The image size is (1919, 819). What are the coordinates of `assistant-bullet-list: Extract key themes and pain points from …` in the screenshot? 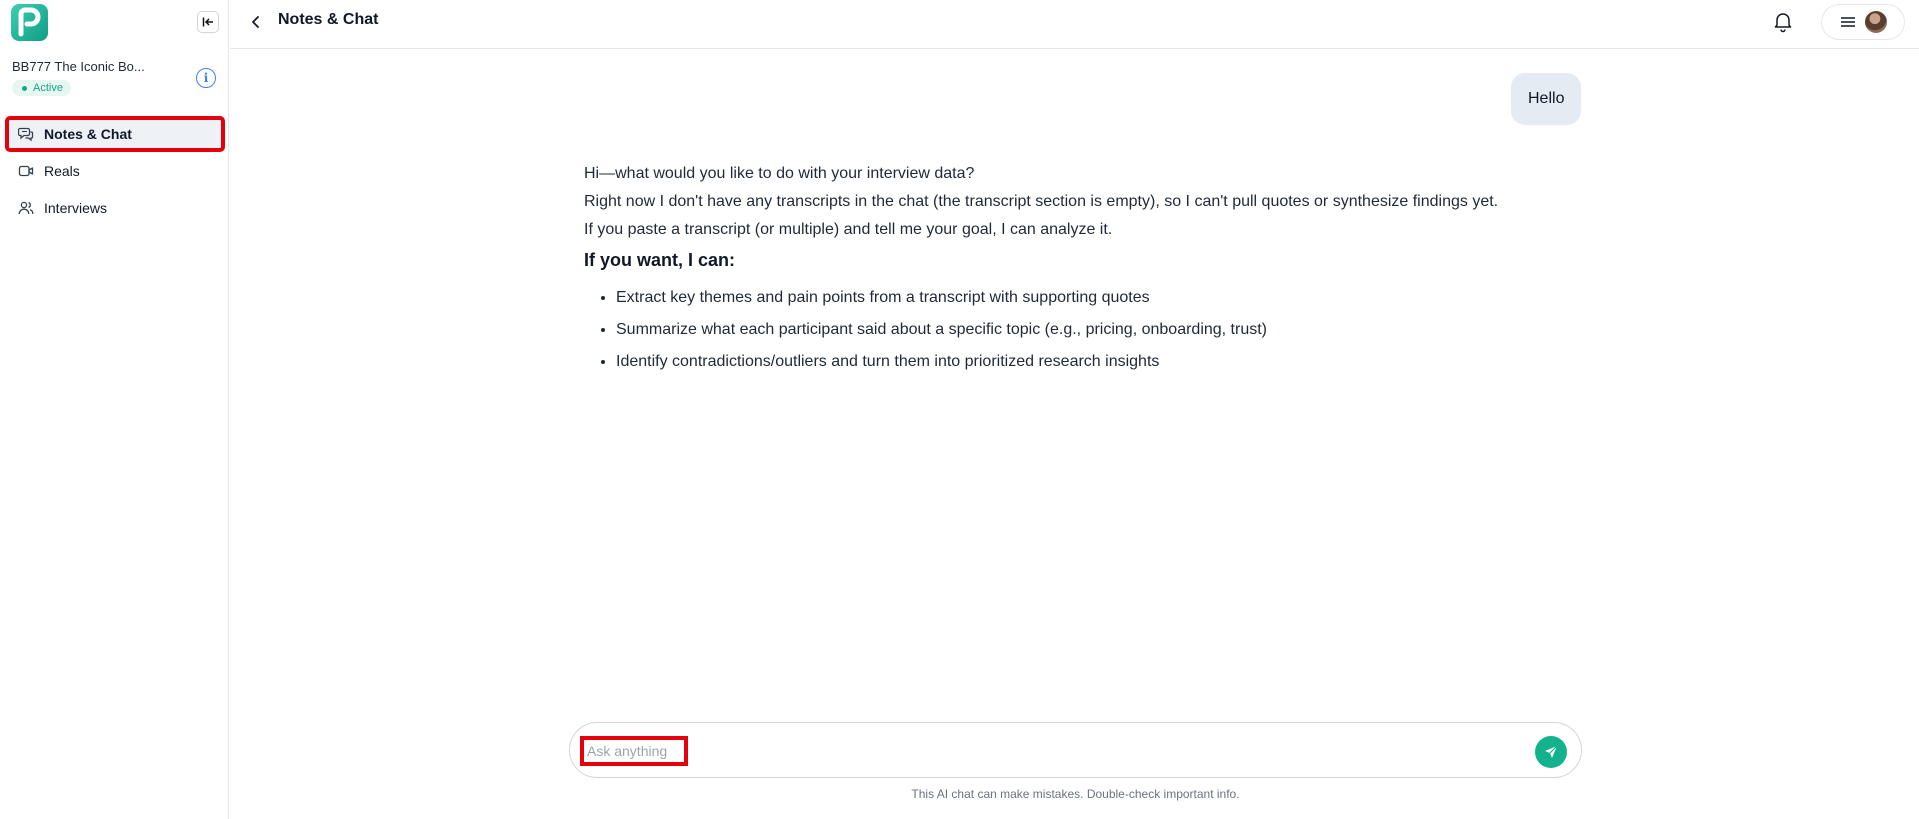 It's located at (1084, 330).